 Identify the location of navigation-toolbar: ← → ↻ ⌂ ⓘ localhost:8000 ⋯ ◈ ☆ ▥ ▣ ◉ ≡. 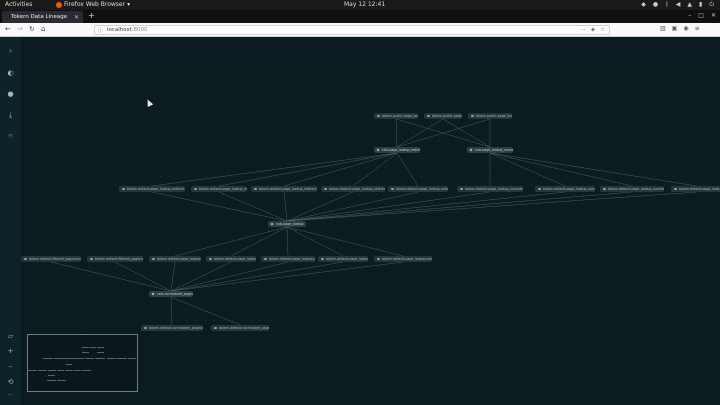
(360, 30).